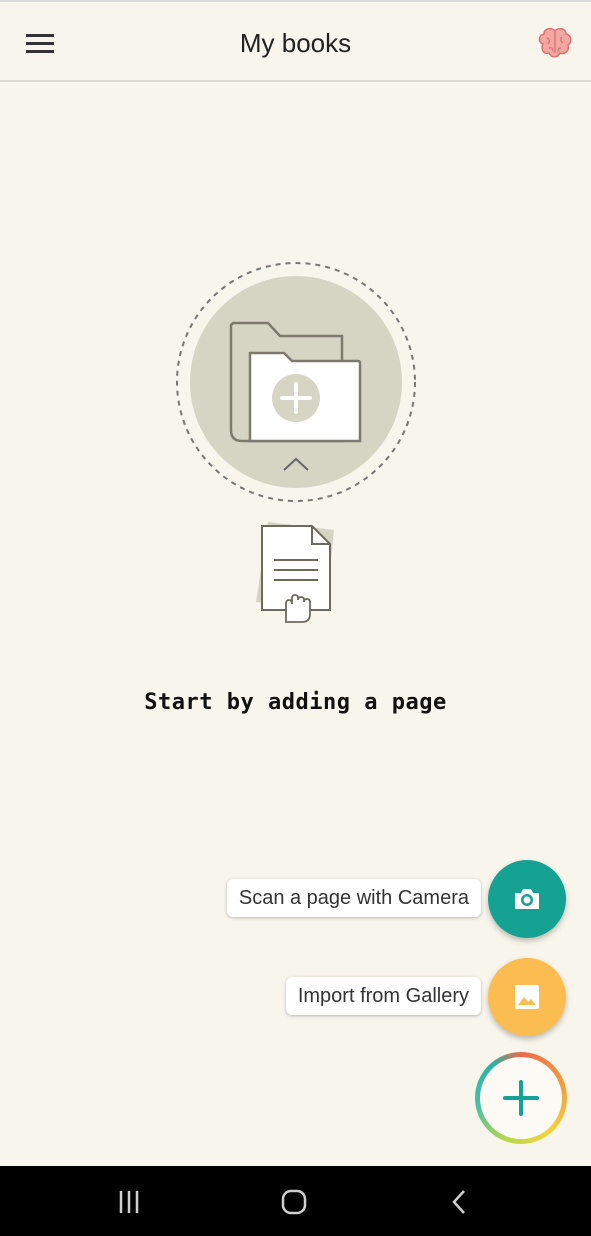 Image resolution: width=591 pixels, height=1236 pixels. I want to click on back-button, so click(460, 1202).